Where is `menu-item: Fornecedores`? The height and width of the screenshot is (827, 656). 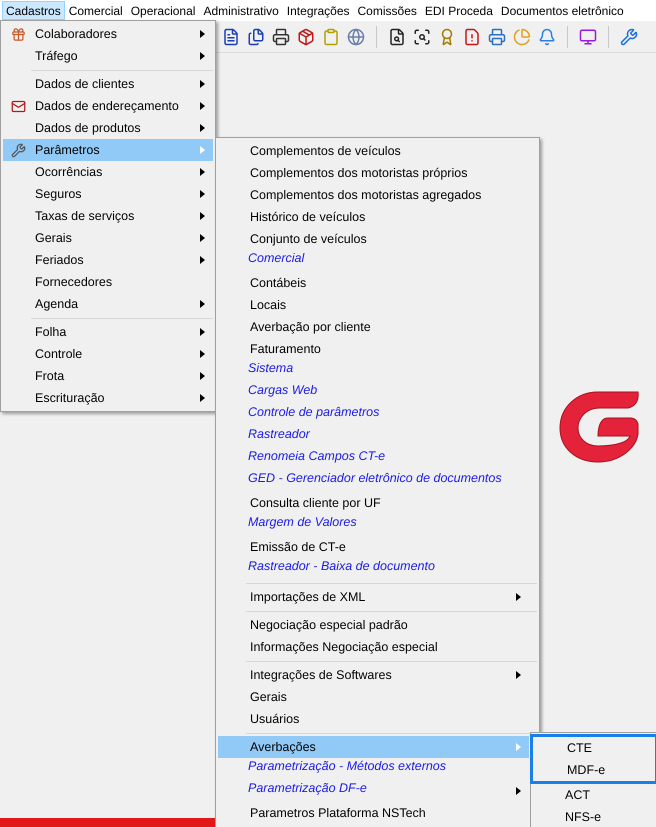 menu-item: Fornecedores is located at coordinates (108, 282).